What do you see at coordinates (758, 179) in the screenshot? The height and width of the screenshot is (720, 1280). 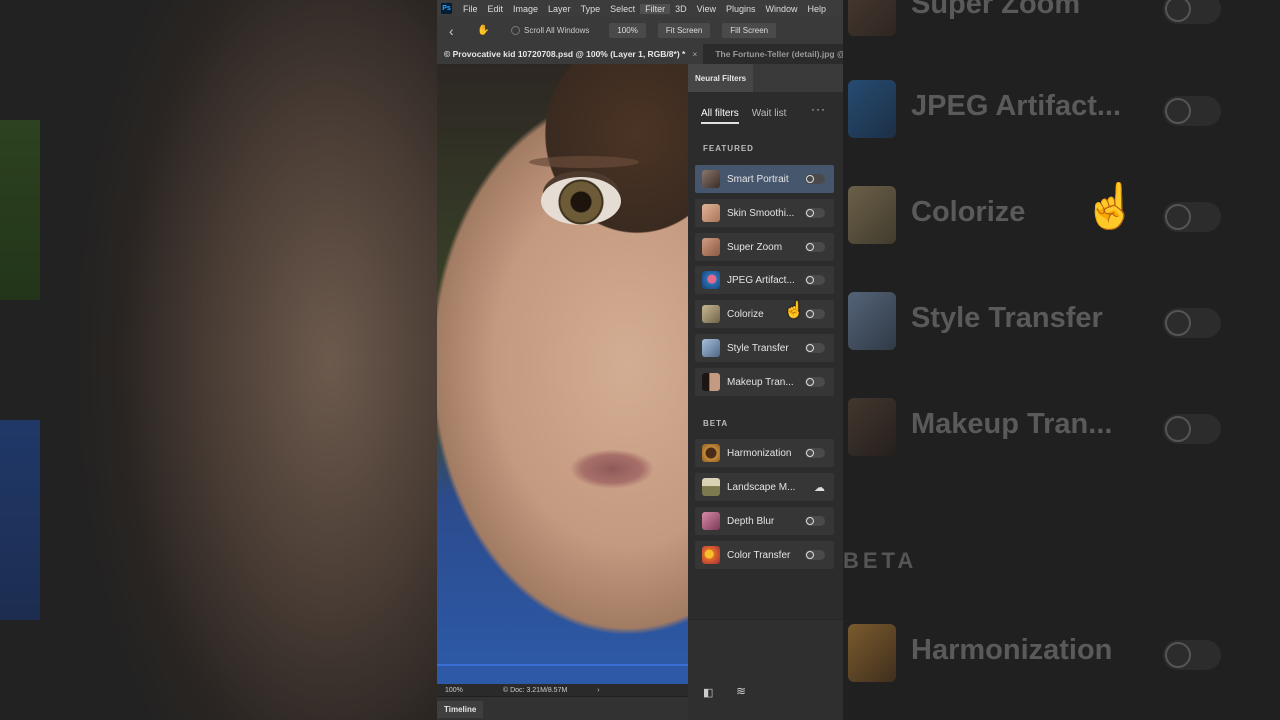 I see `filter-label: Smart Portrait` at bounding box center [758, 179].